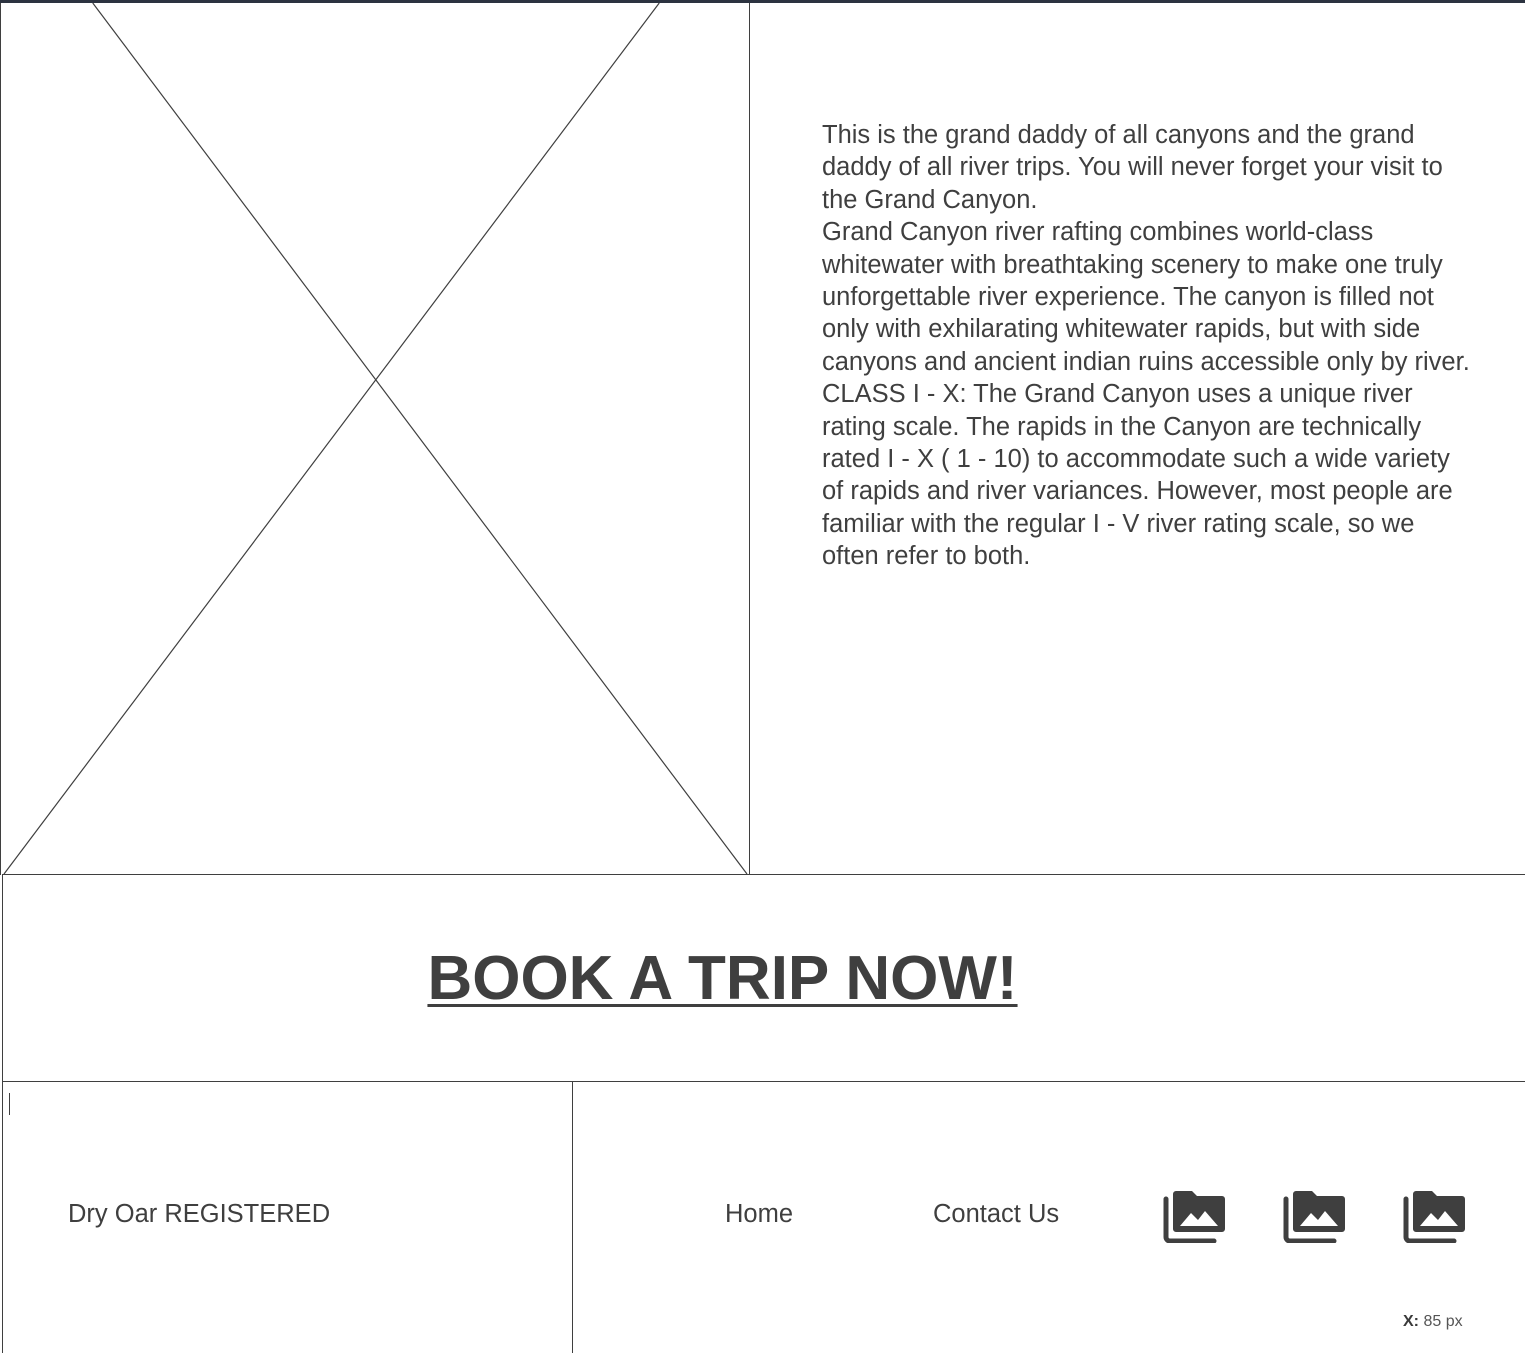  What do you see at coordinates (722, 978) in the screenshot?
I see `book-trip-link: BOOK A TRIP NOW!` at bounding box center [722, 978].